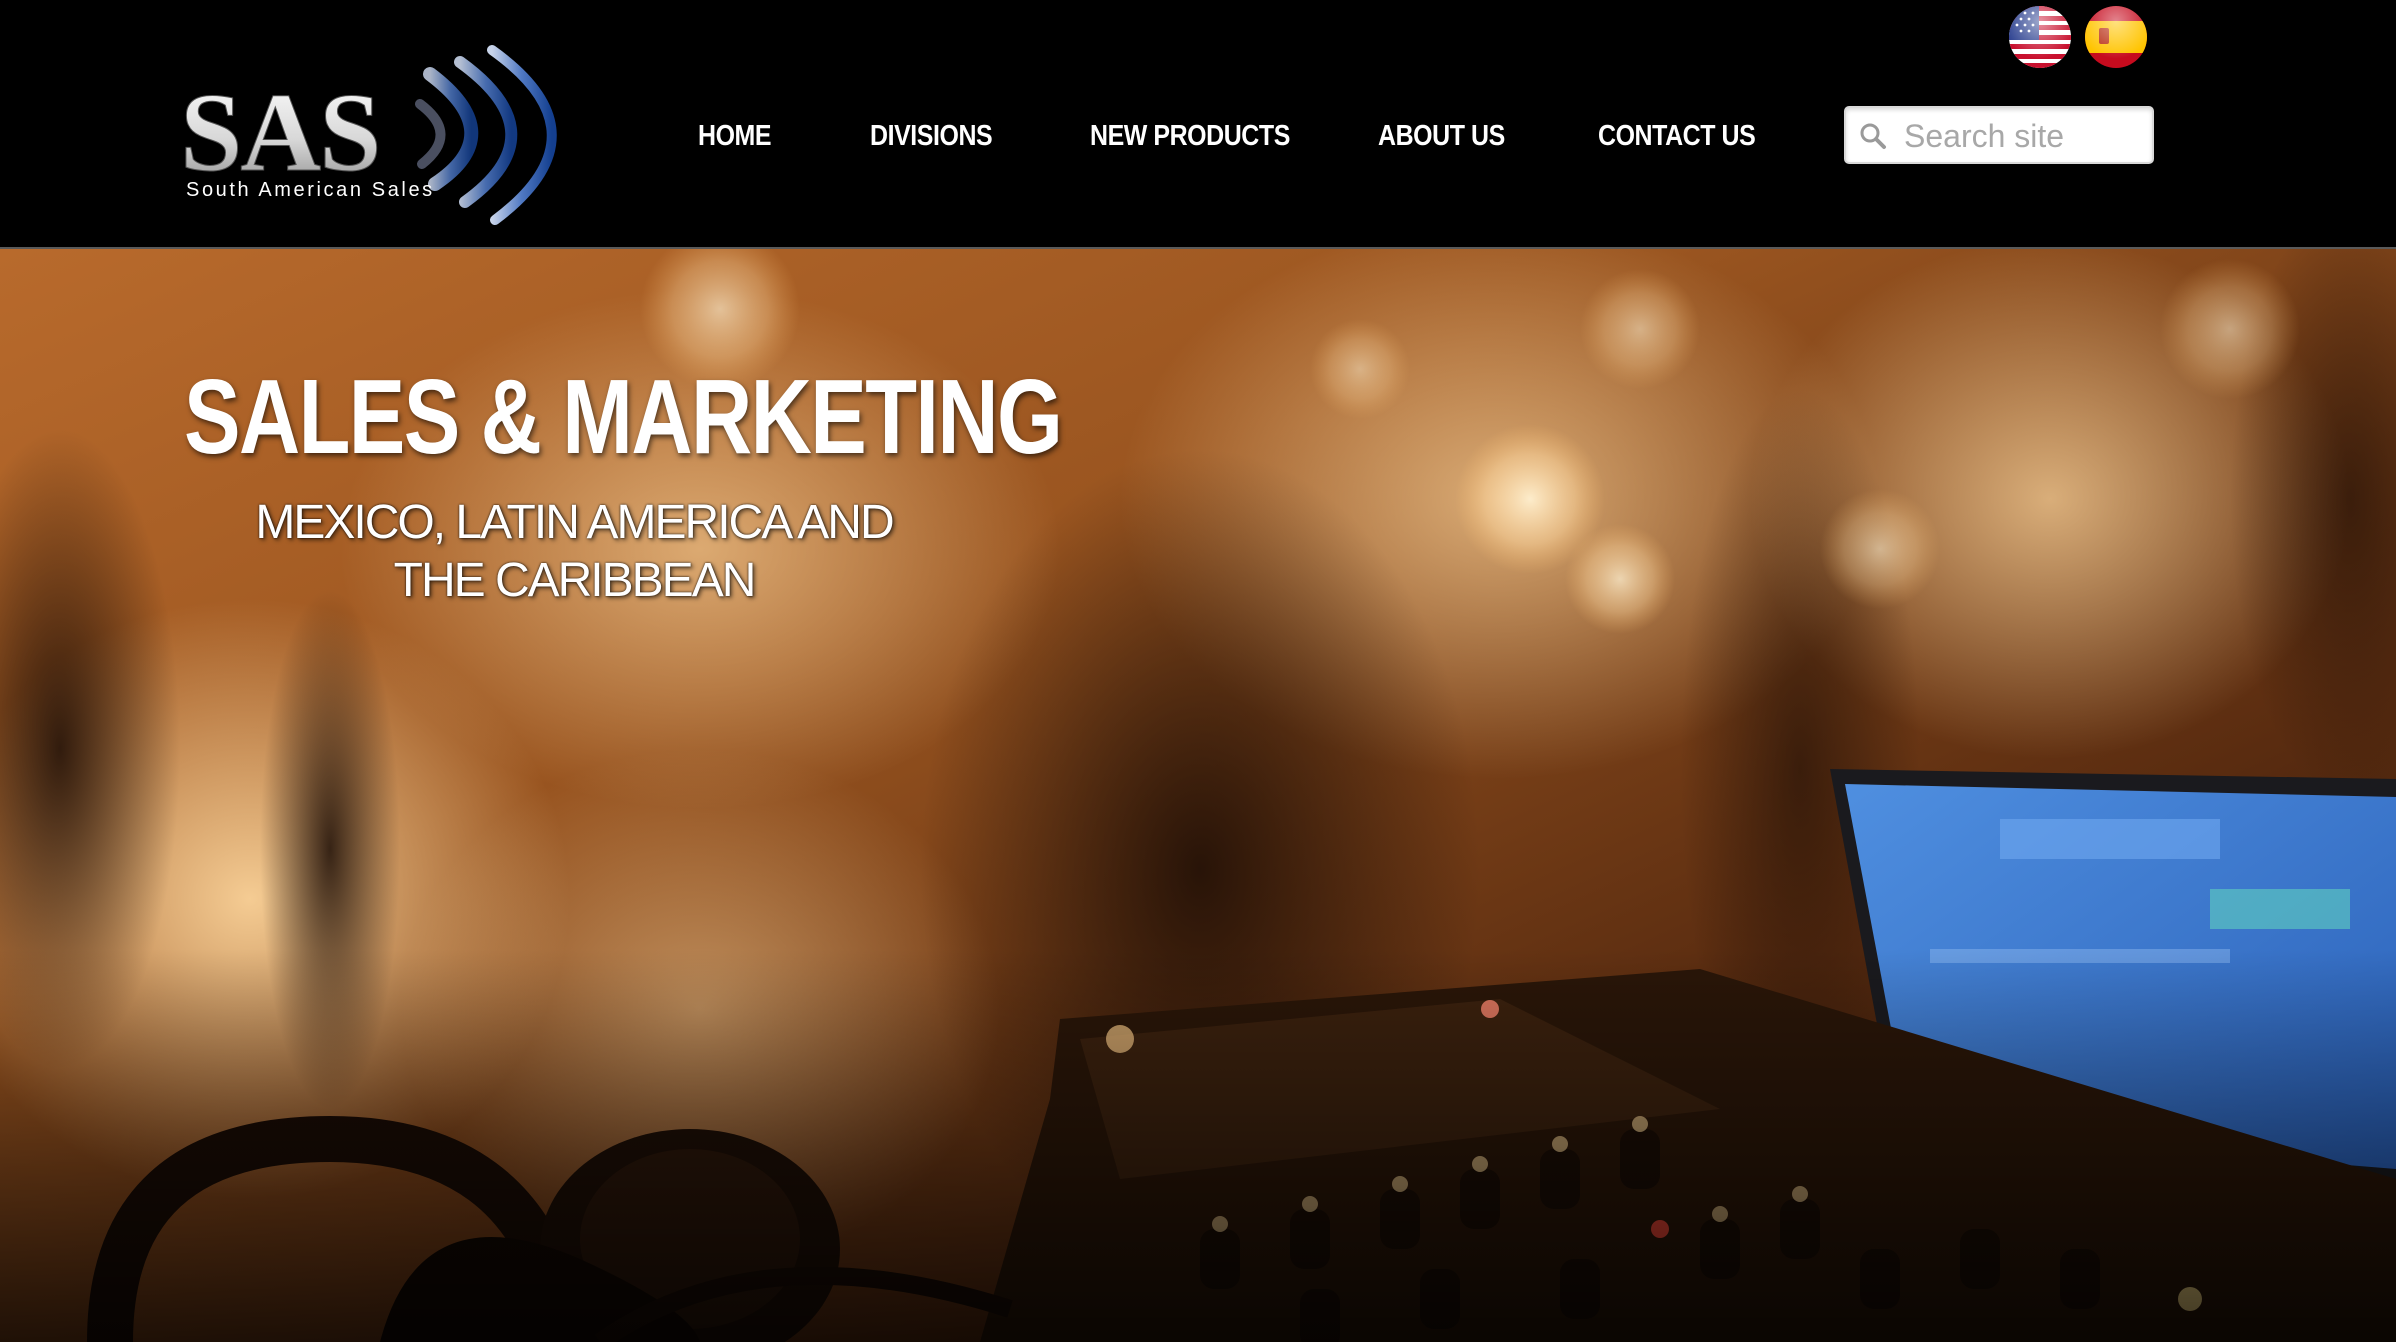  What do you see at coordinates (931, 136) in the screenshot?
I see `nav-divisions: DIVISIONS` at bounding box center [931, 136].